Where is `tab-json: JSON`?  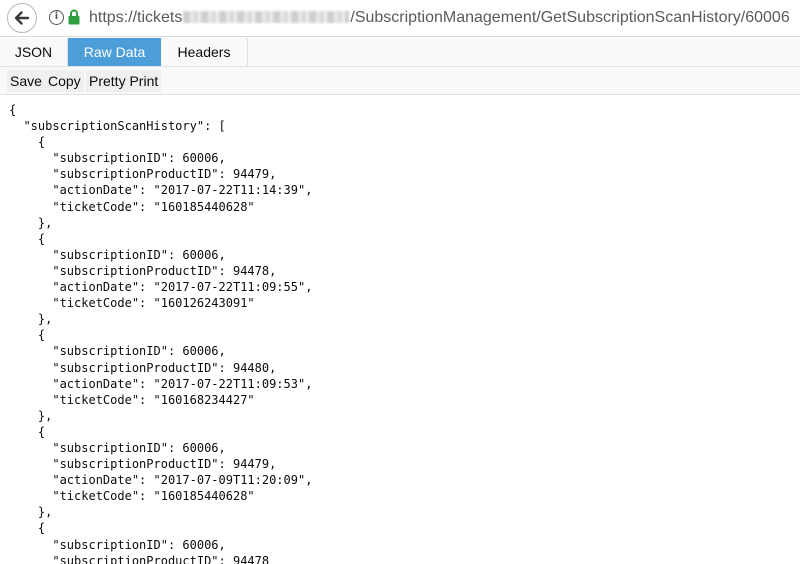 tab-json: JSON is located at coordinates (34, 52).